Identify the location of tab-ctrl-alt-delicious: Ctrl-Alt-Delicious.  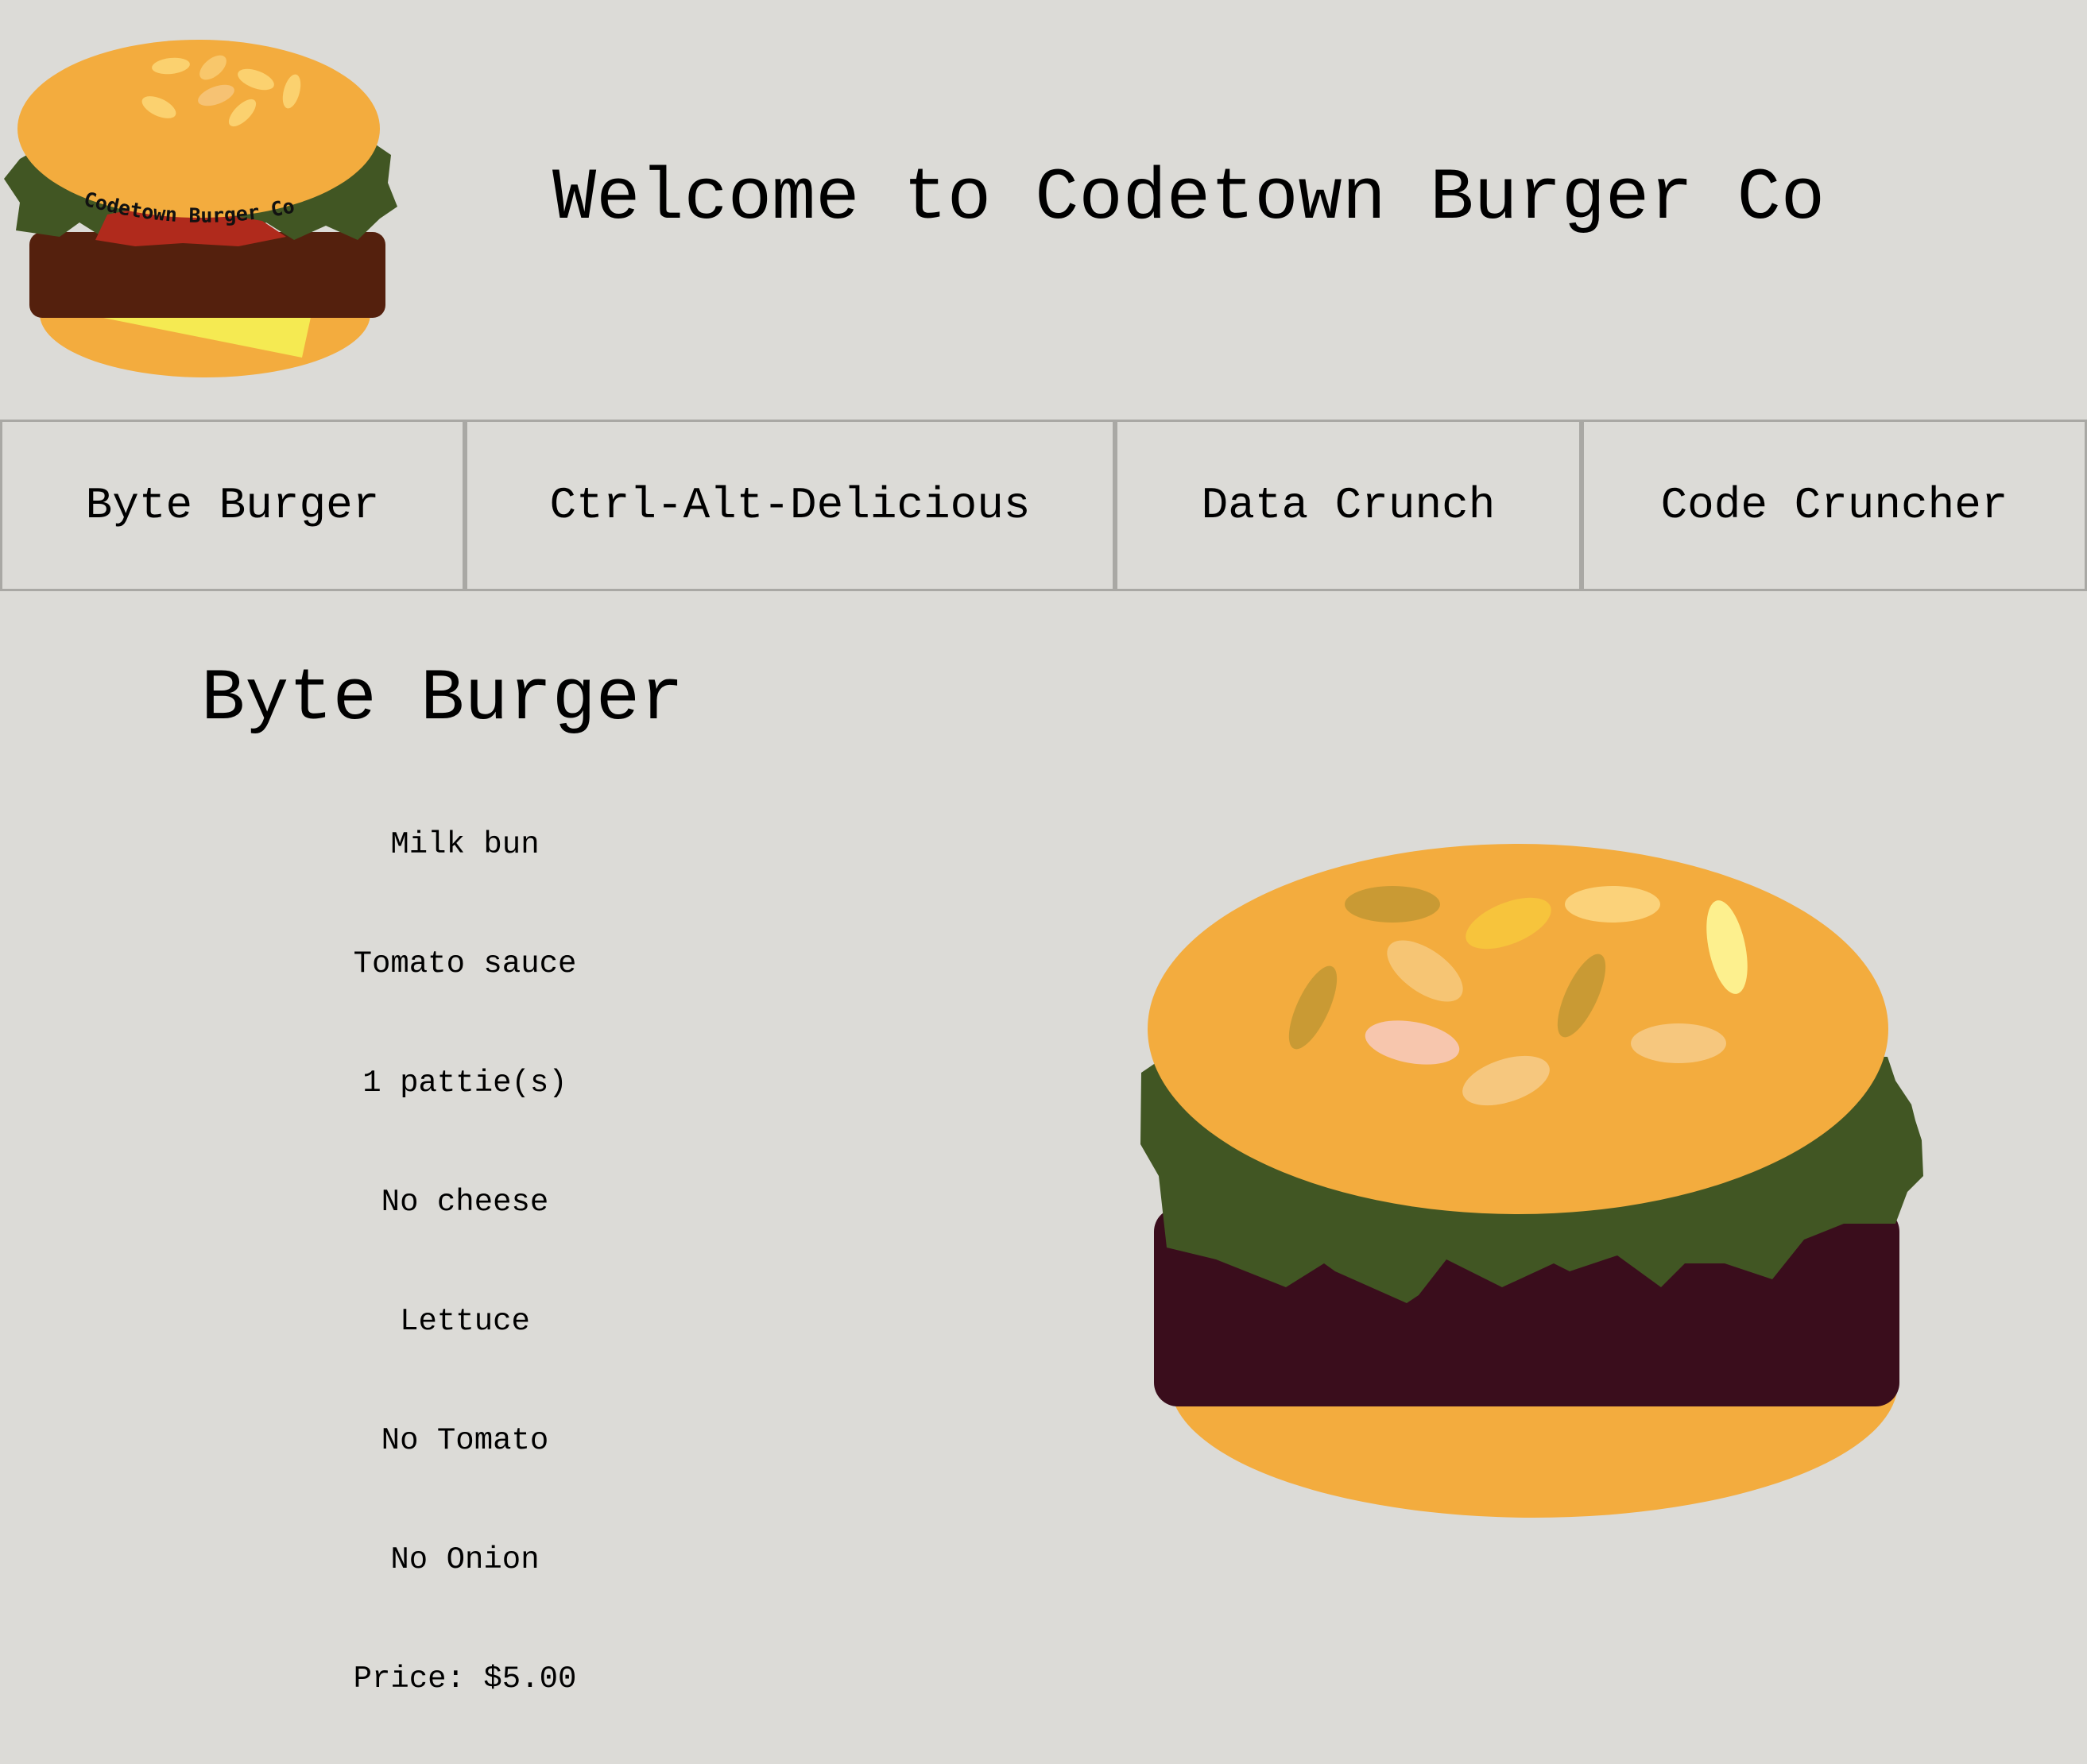
(790, 506).